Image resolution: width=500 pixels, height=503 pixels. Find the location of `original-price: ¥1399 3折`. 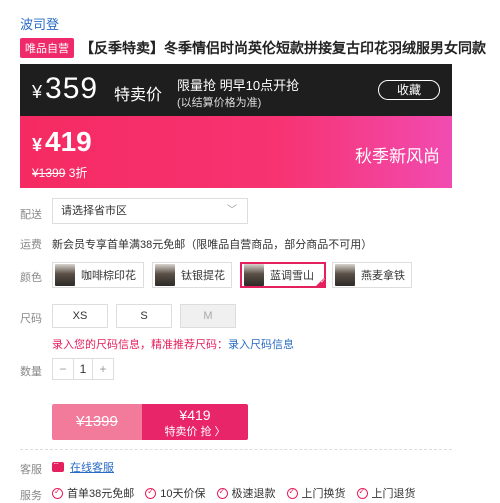

original-price: ¥1399 3折 is located at coordinates (60, 173).